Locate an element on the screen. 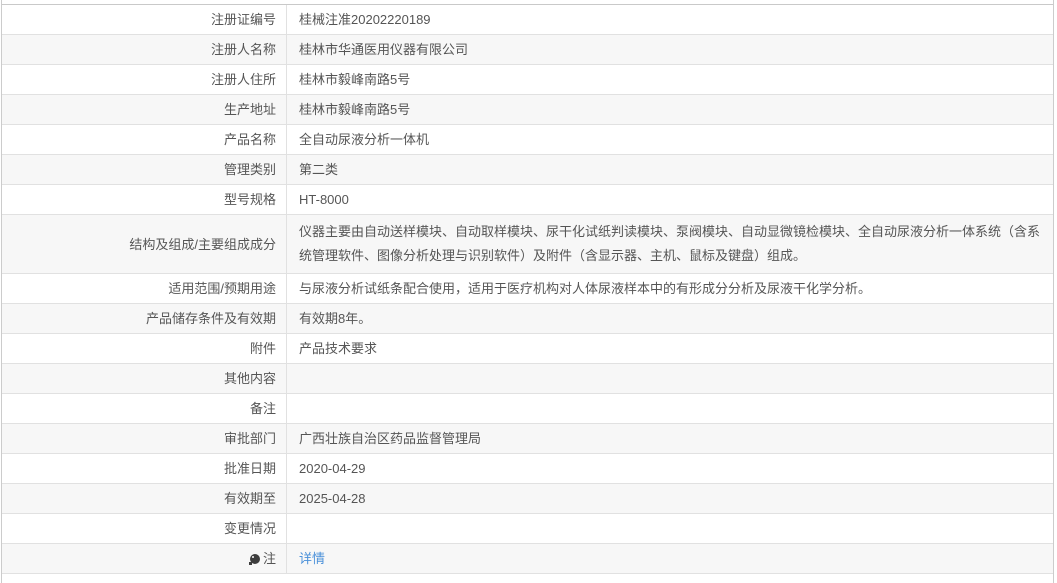 The width and height of the screenshot is (1057, 583). row-label-text: 生产地址 is located at coordinates (249, 109).